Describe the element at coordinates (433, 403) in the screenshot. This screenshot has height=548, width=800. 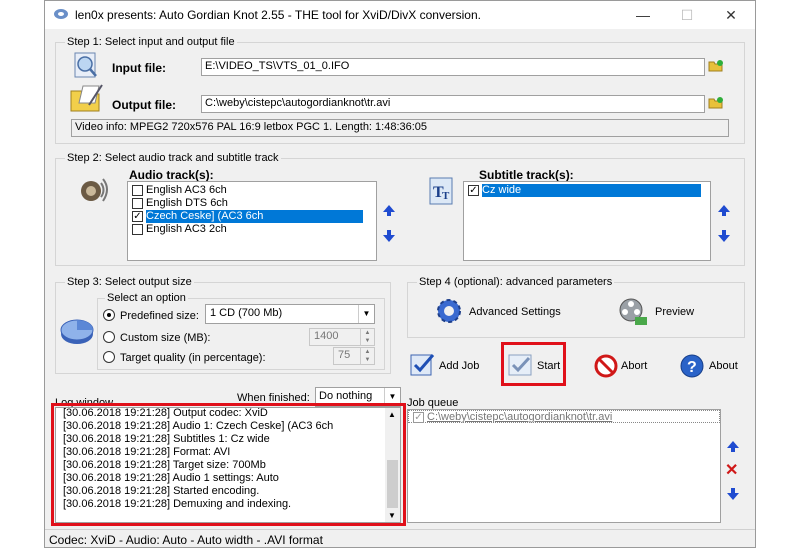
I see `job-queue-label: Job queue` at that location.